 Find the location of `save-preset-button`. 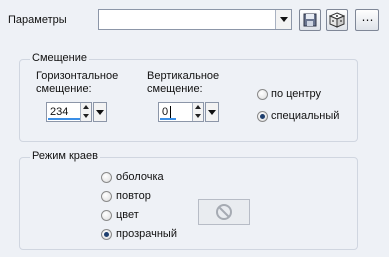

save-preset-button is located at coordinates (310, 20).